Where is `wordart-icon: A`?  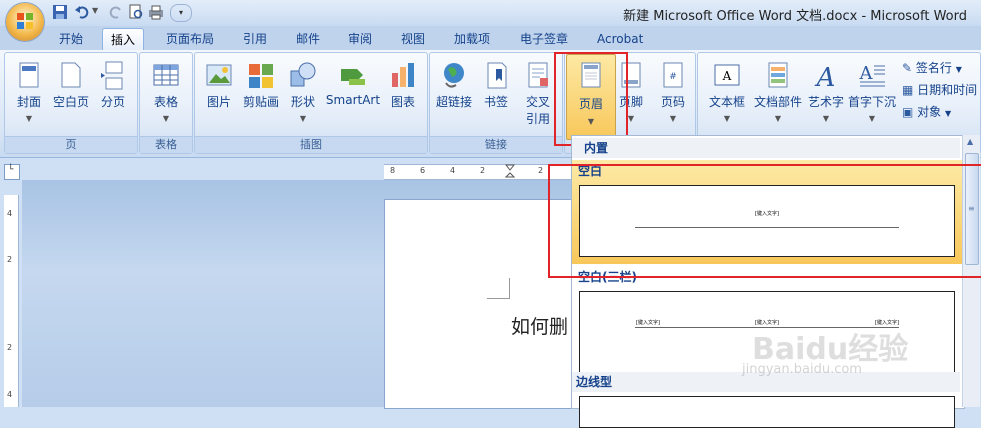 wordart-icon: A is located at coordinates (825, 77).